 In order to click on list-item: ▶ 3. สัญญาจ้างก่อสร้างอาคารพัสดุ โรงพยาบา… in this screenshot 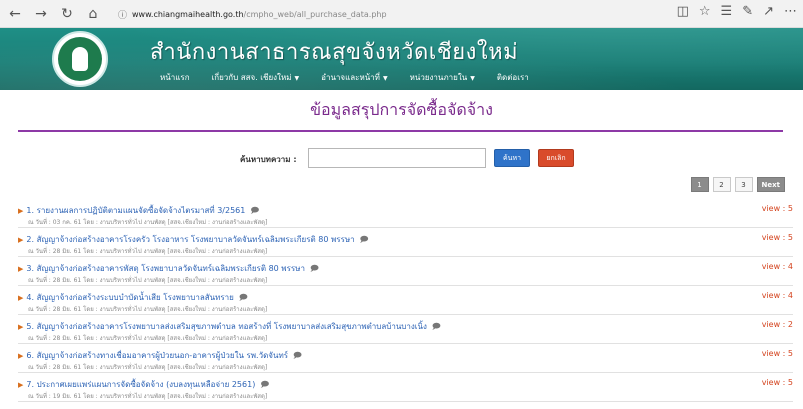, I will do `click(405, 271)`.